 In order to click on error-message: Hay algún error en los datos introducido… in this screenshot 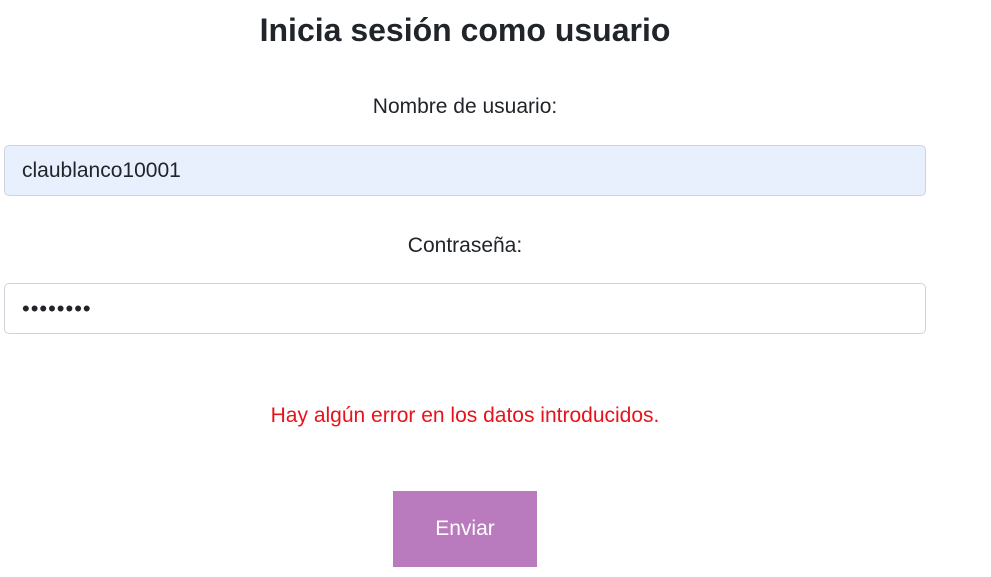, I will do `click(465, 415)`.